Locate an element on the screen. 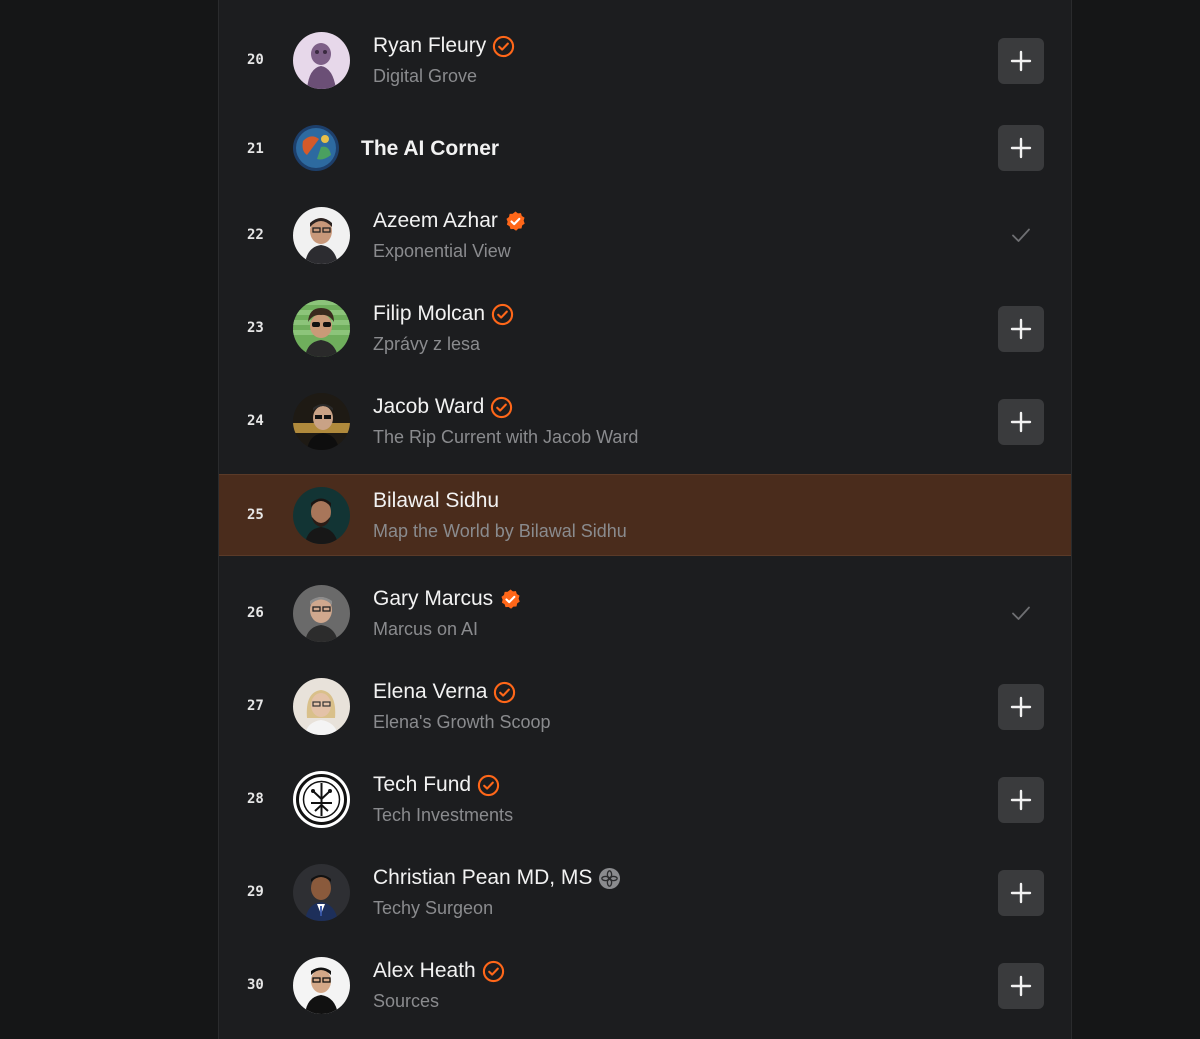 This screenshot has width=1200, height=1039. publication-title: The AI Corner is located at coordinates (430, 149).